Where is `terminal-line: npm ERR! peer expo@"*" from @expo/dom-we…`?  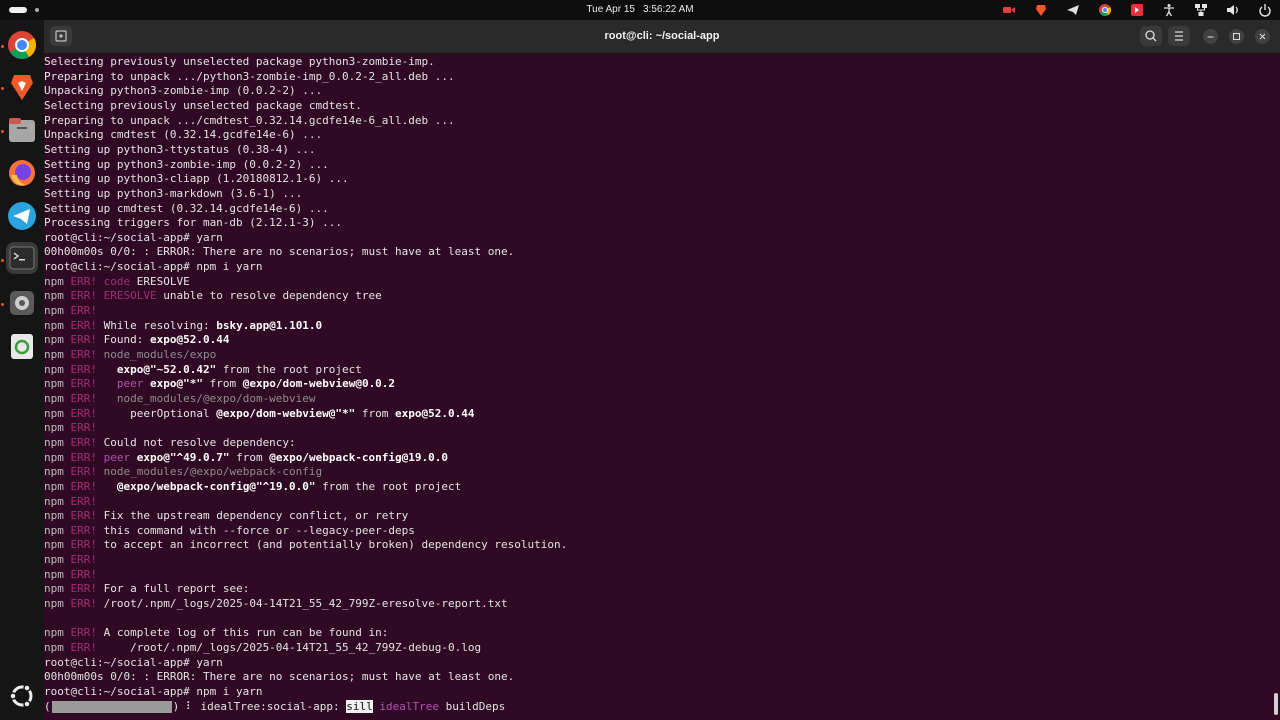 terminal-line: npm ERR! peer expo@"*" from @expo/dom-we… is located at coordinates (220, 384).